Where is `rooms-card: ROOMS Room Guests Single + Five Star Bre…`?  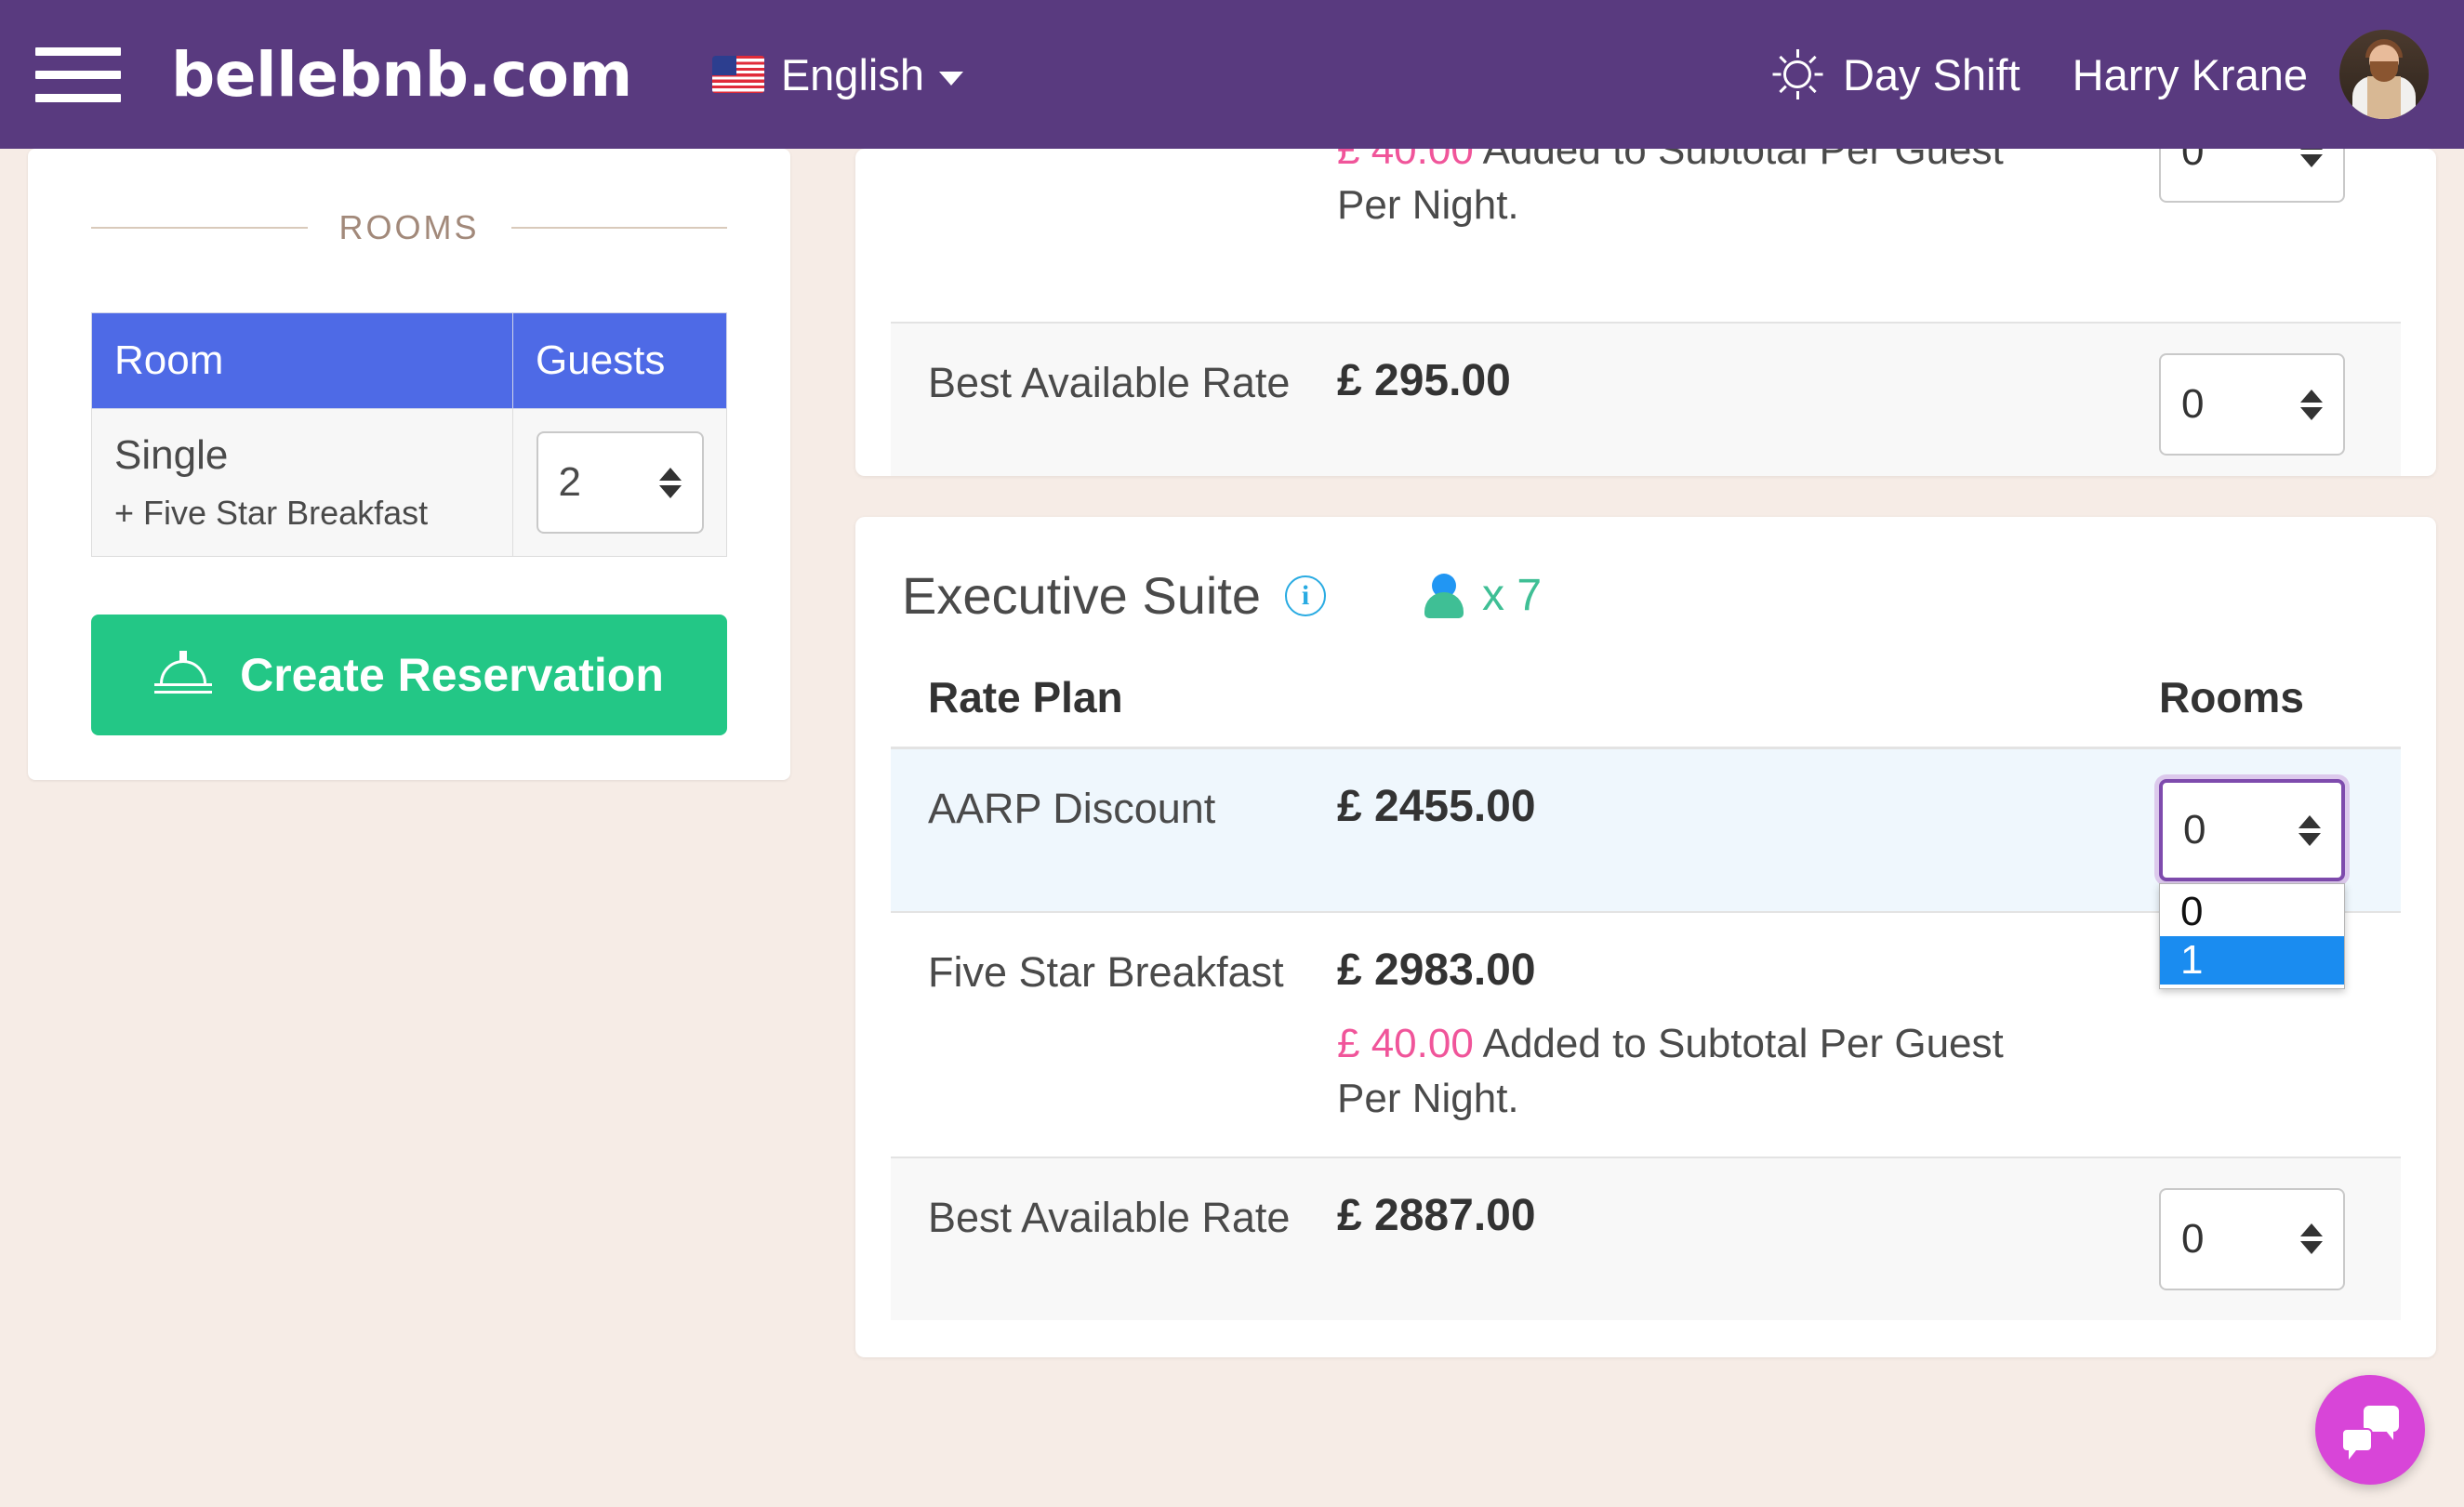 rooms-card: ROOMS Room Guests Single + Five Star Bre… is located at coordinates (409, 465).